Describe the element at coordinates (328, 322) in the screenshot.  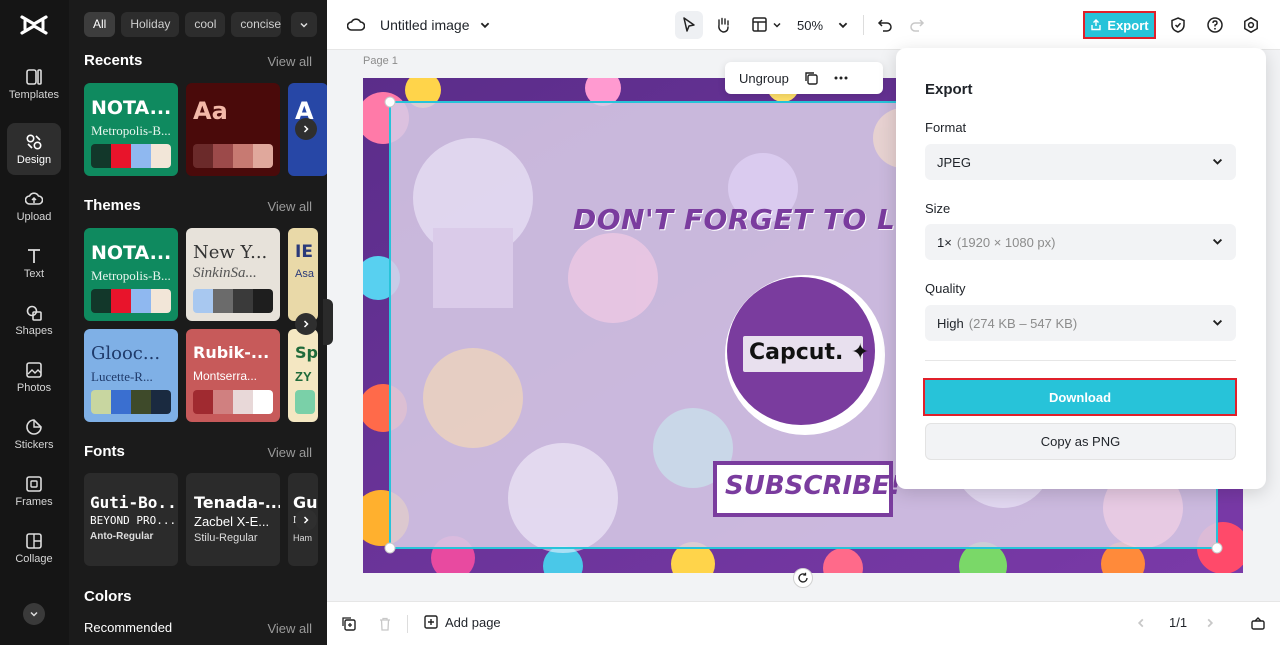
I see `panel-collapse-handle` at that location.